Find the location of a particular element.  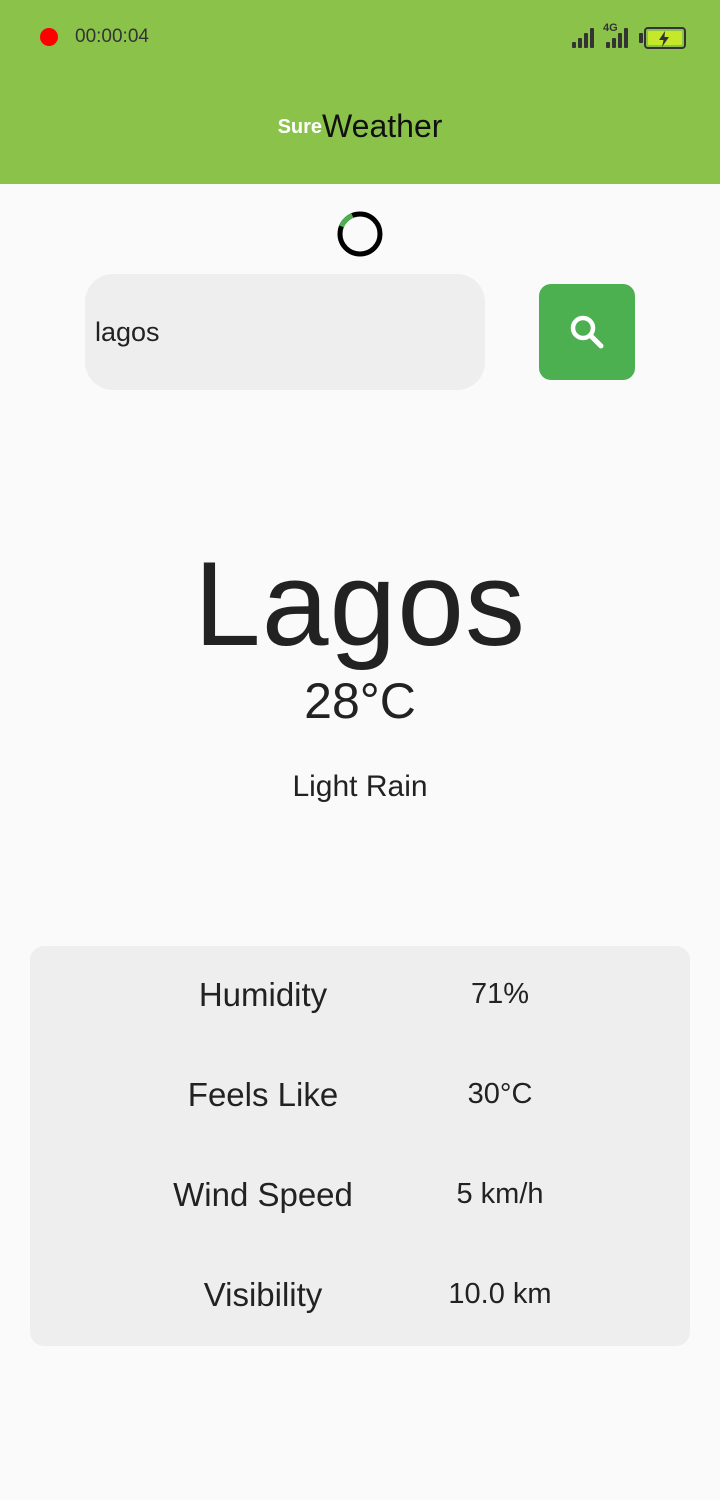

battery-icon is located at coordinates (665, 38).